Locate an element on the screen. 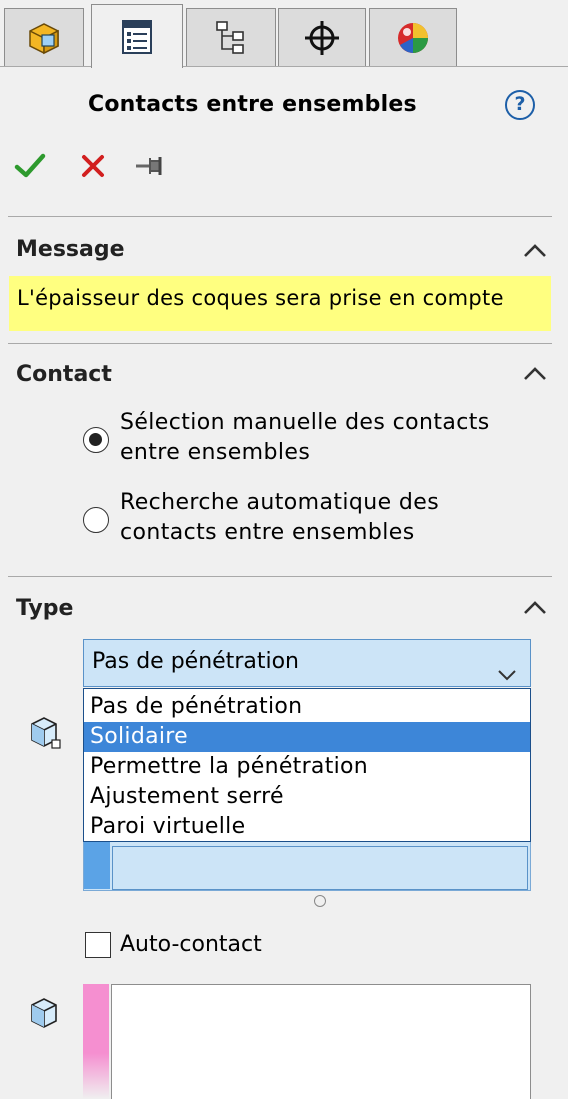  help-icon: ? is located at coordinates (520, 105).